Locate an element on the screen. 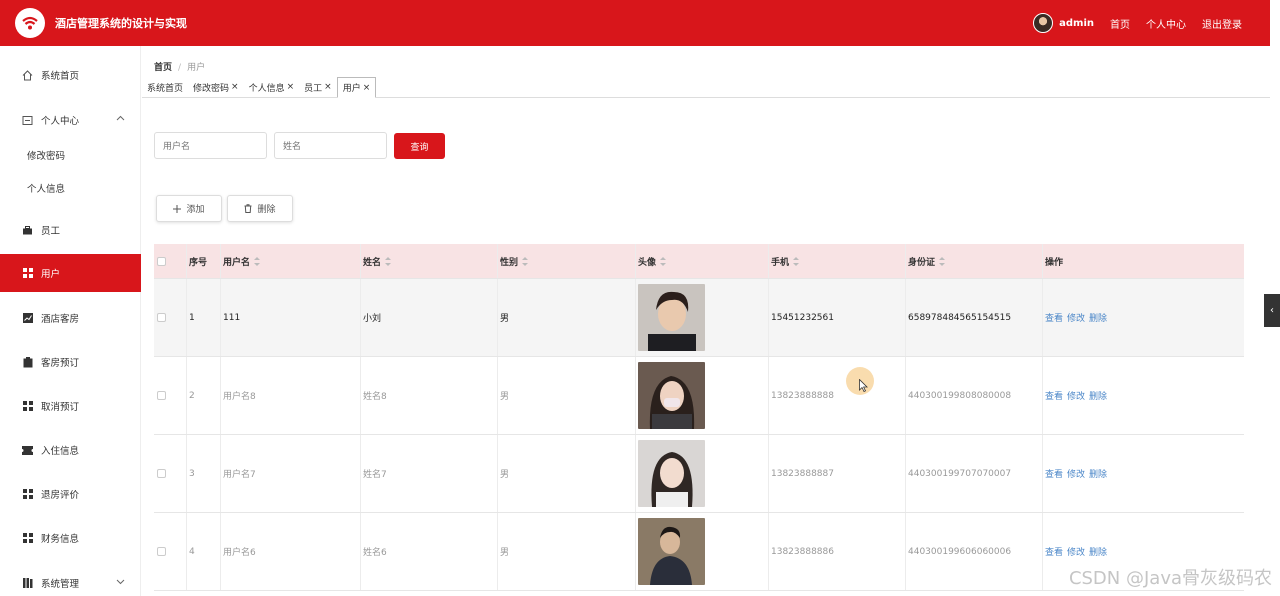  profile-icon is located at coordinates (27, 120).